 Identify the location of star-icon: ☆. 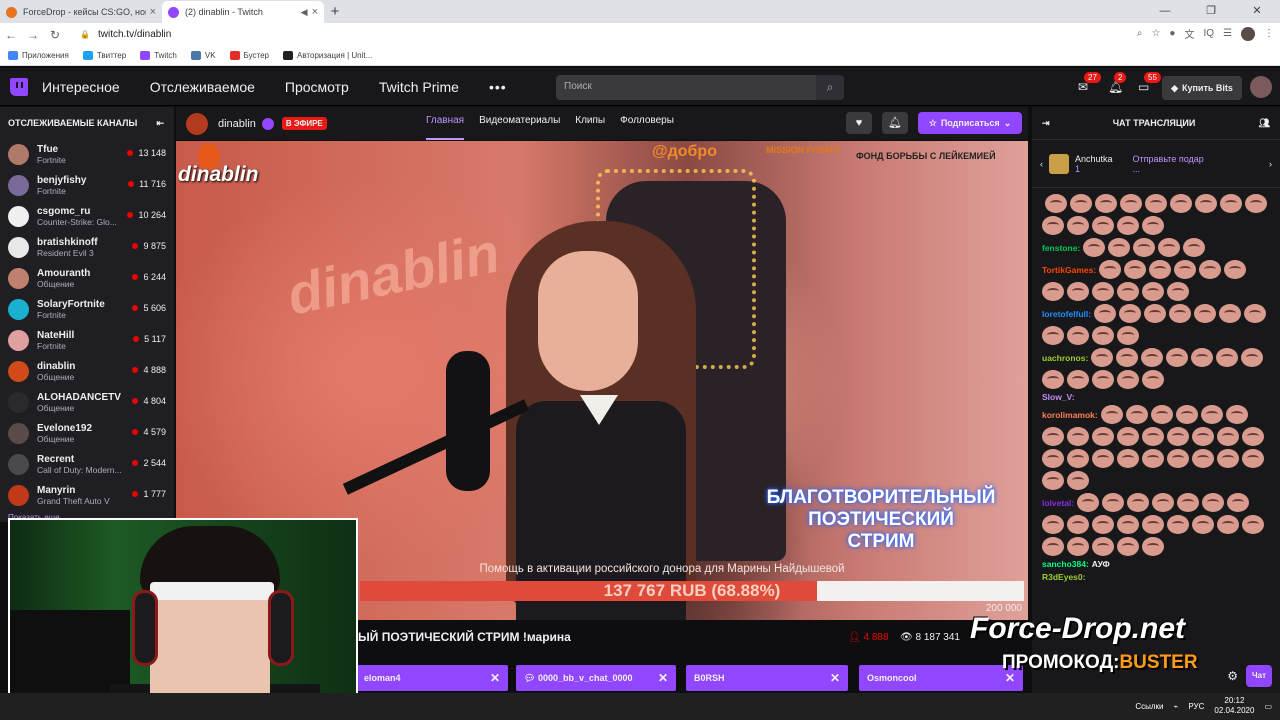
(1155, 33).